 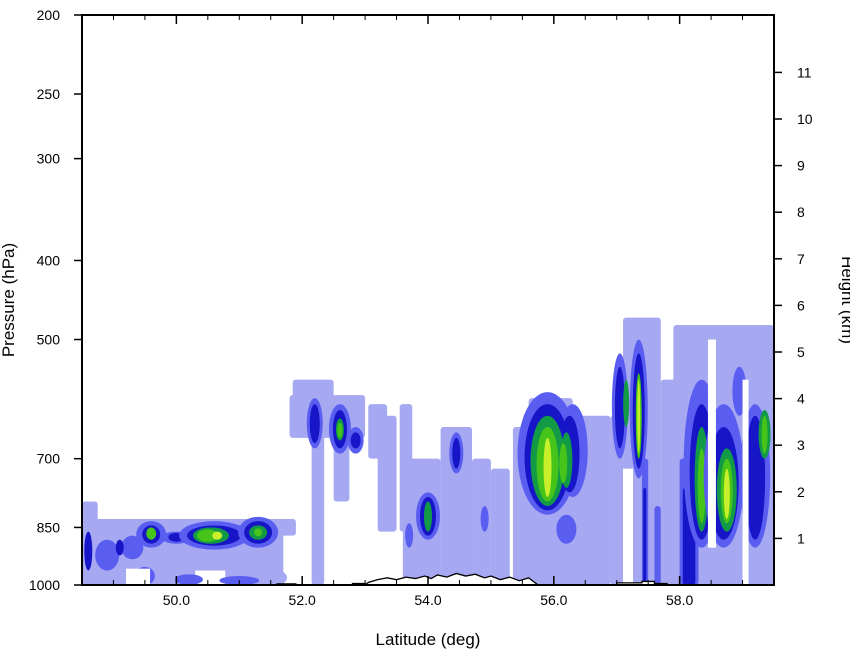 What do you see at coordinates (801, 538) in the screenshot?
I see `y-right-tick-label: 1` at bounding box center [801, 538].